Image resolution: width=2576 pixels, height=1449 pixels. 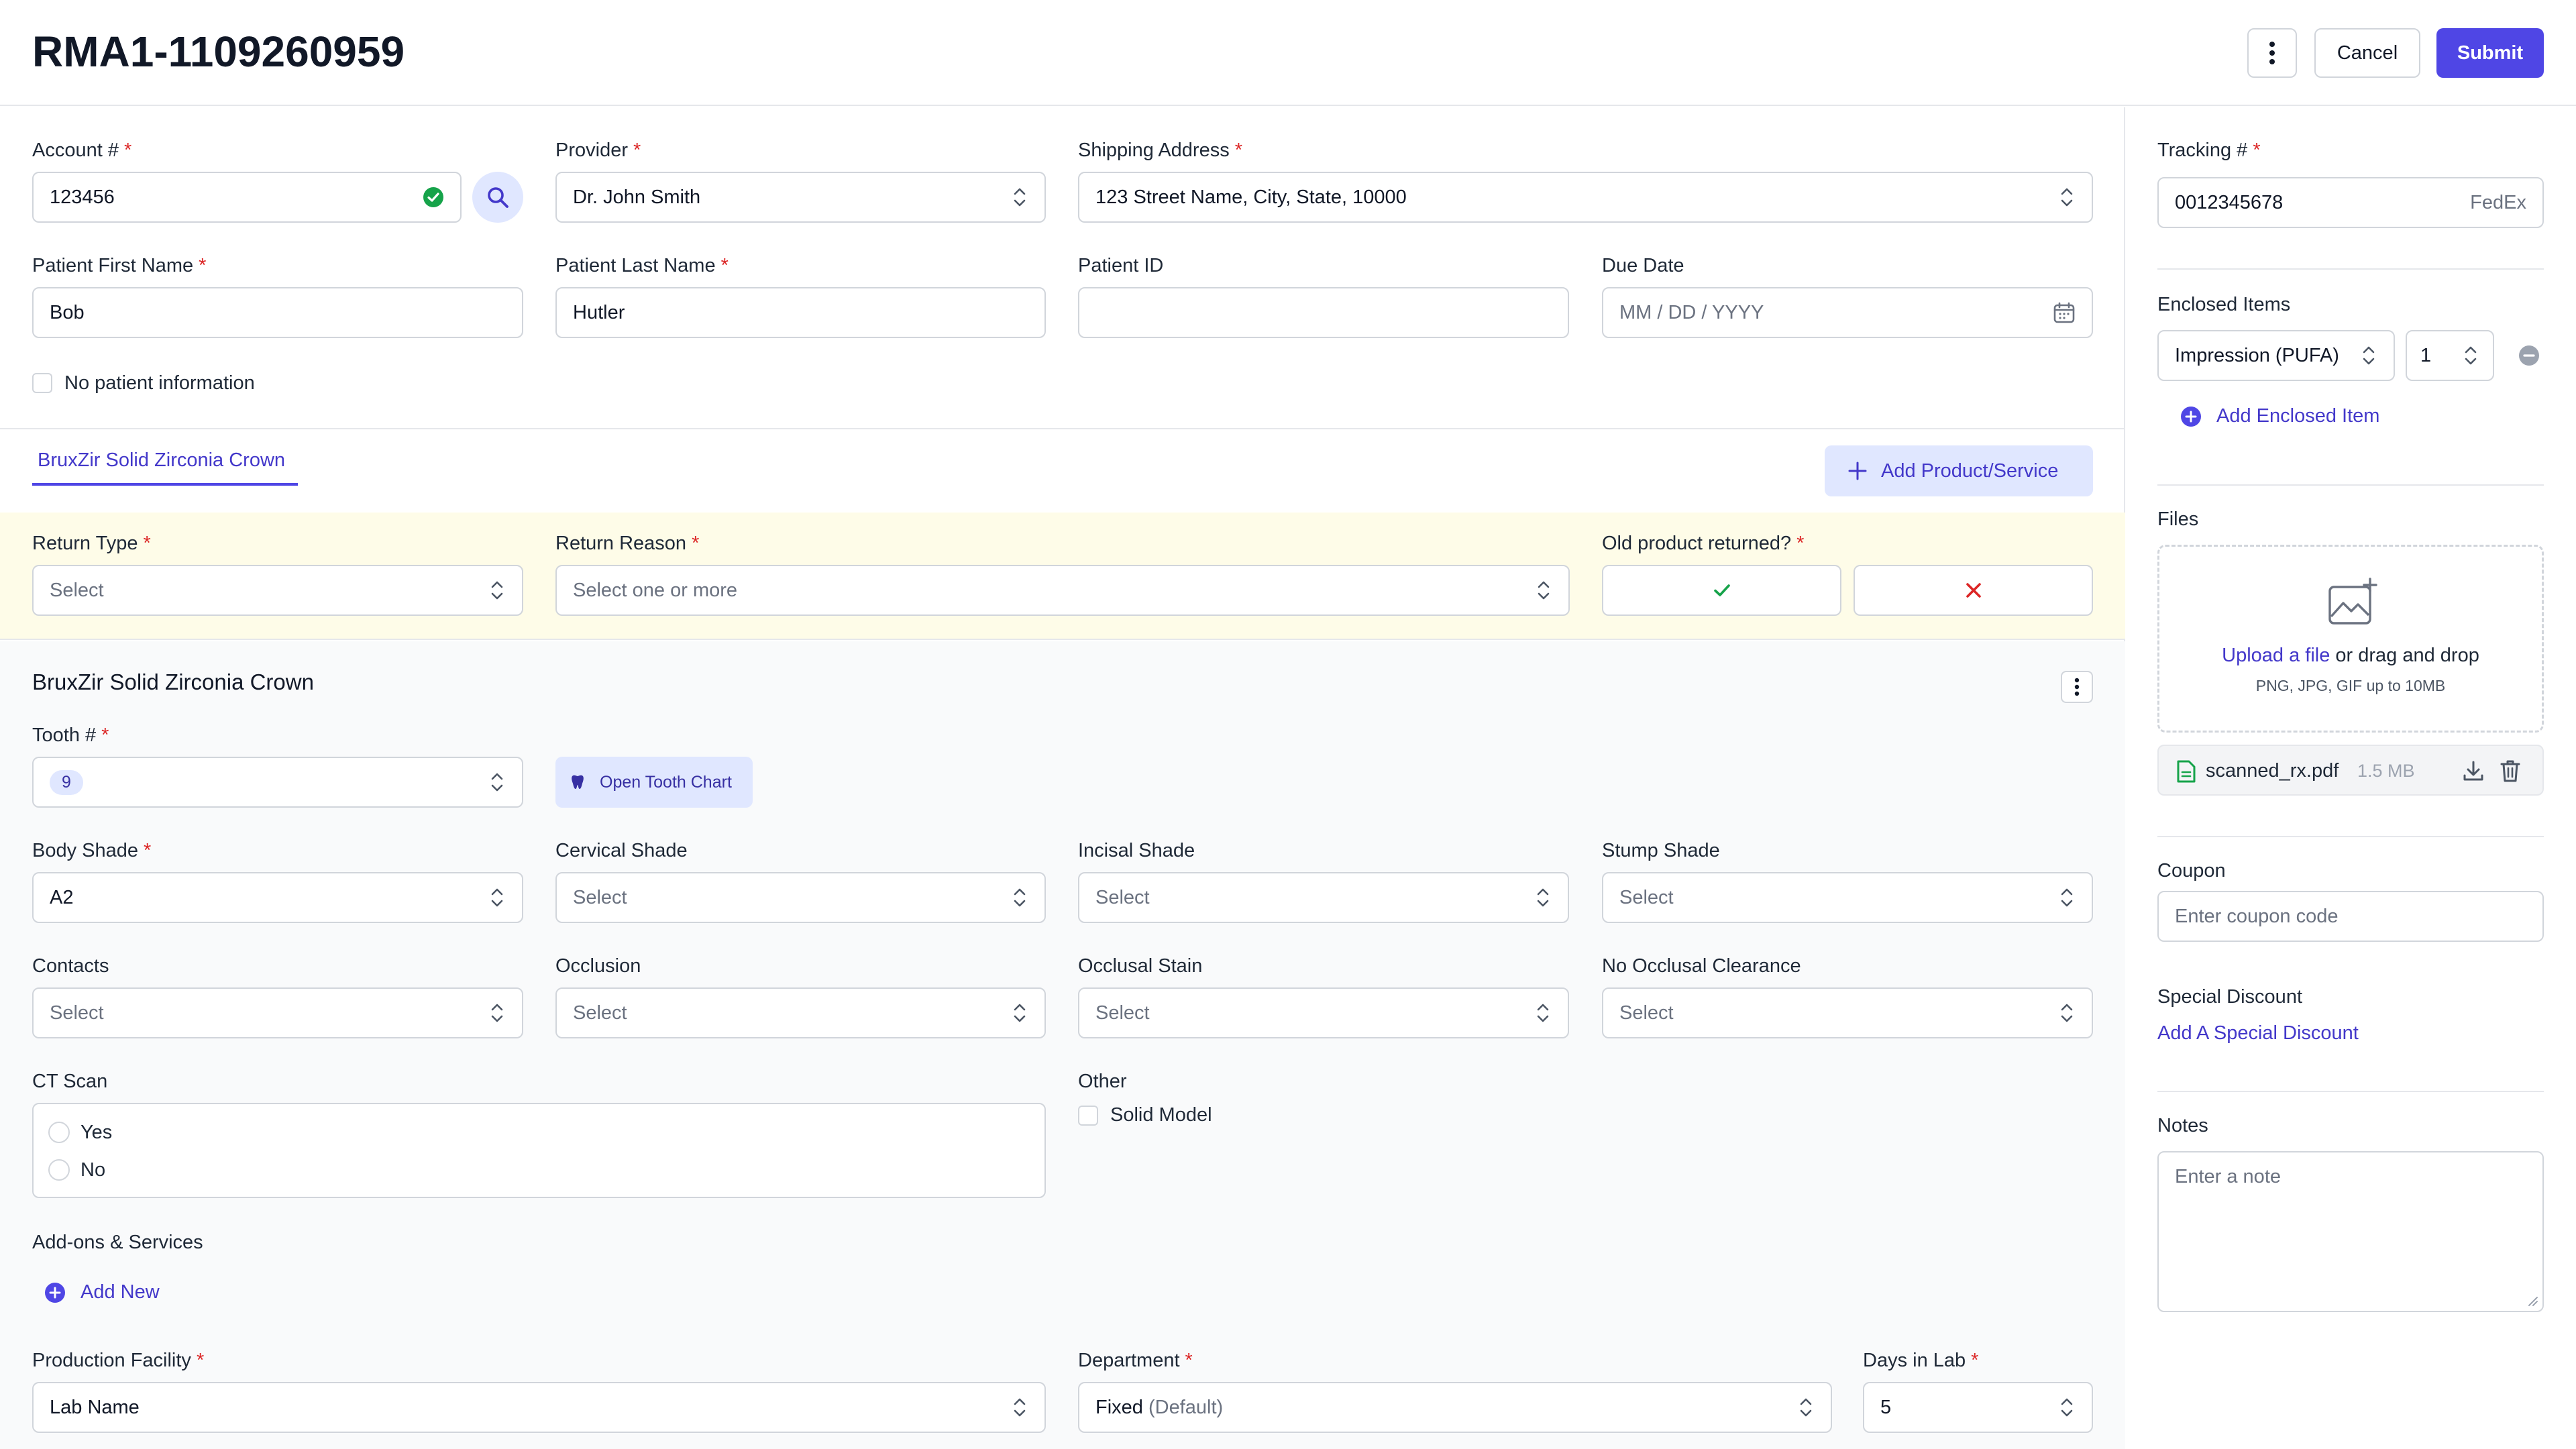 I want to click on stump-shade-label: Stump Shade, so click(x=1661, y=850).